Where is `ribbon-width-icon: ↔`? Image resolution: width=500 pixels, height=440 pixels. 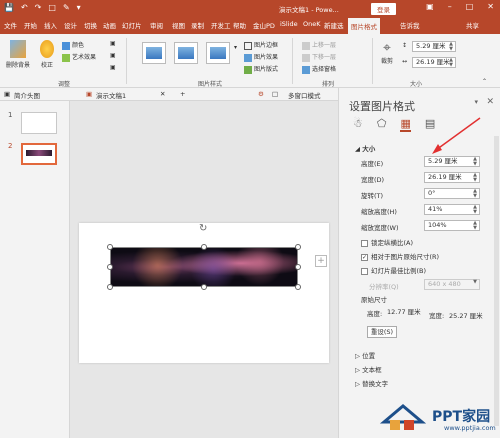 ribbon-width-icon: ↔ is located at coordinates (405, 61).